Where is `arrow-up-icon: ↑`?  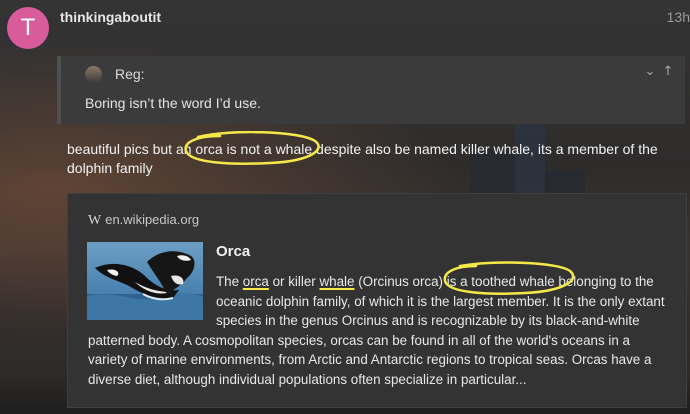 arrow-up-icon: ↑ is located at coordinates (668, 71).